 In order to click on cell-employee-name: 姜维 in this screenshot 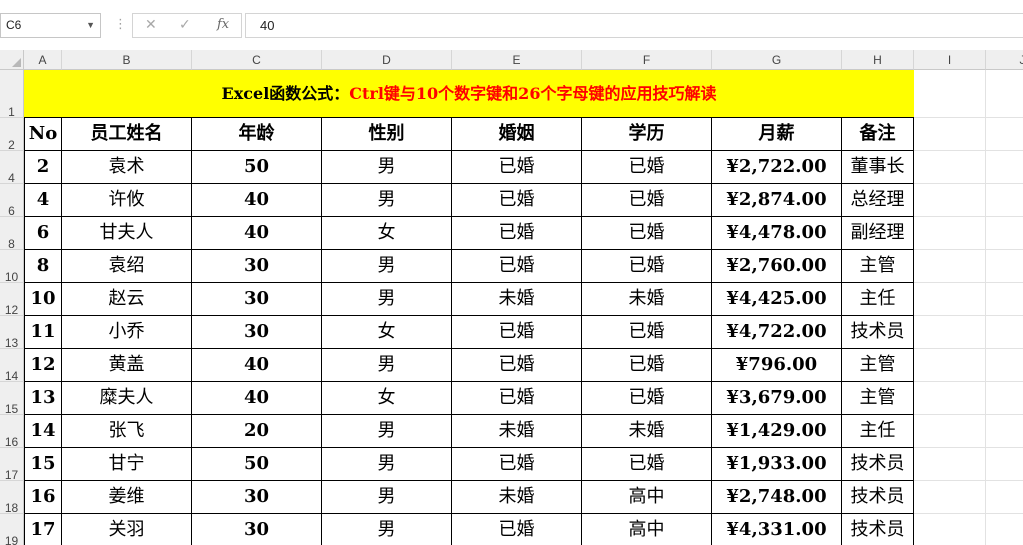, I will do `click(127, 497)`.